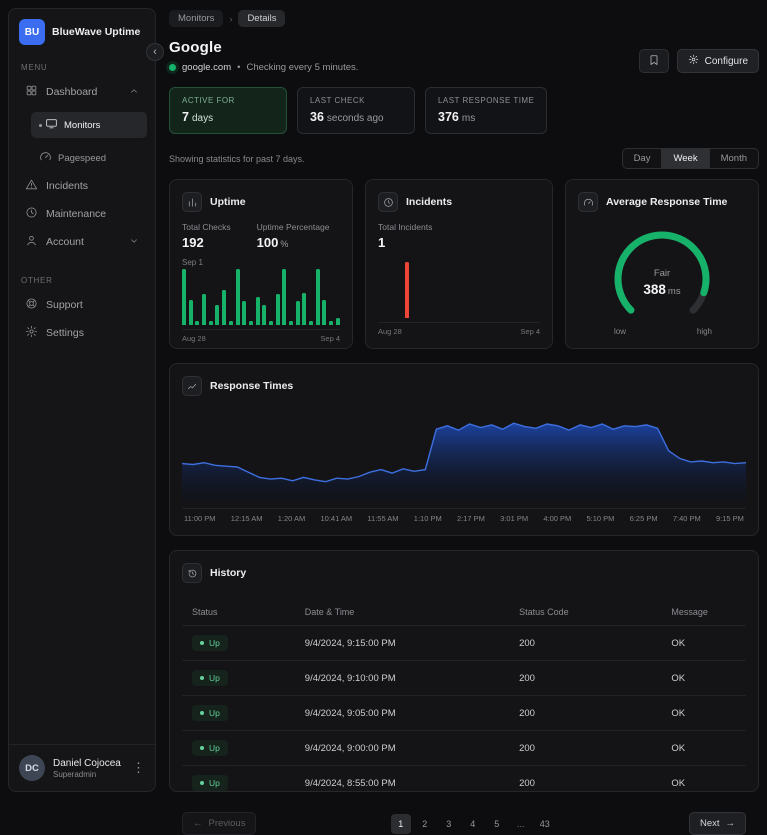  Describe the element at coordinates (45, 158) in the screenshot. I see `speedometer-icon` at that location.